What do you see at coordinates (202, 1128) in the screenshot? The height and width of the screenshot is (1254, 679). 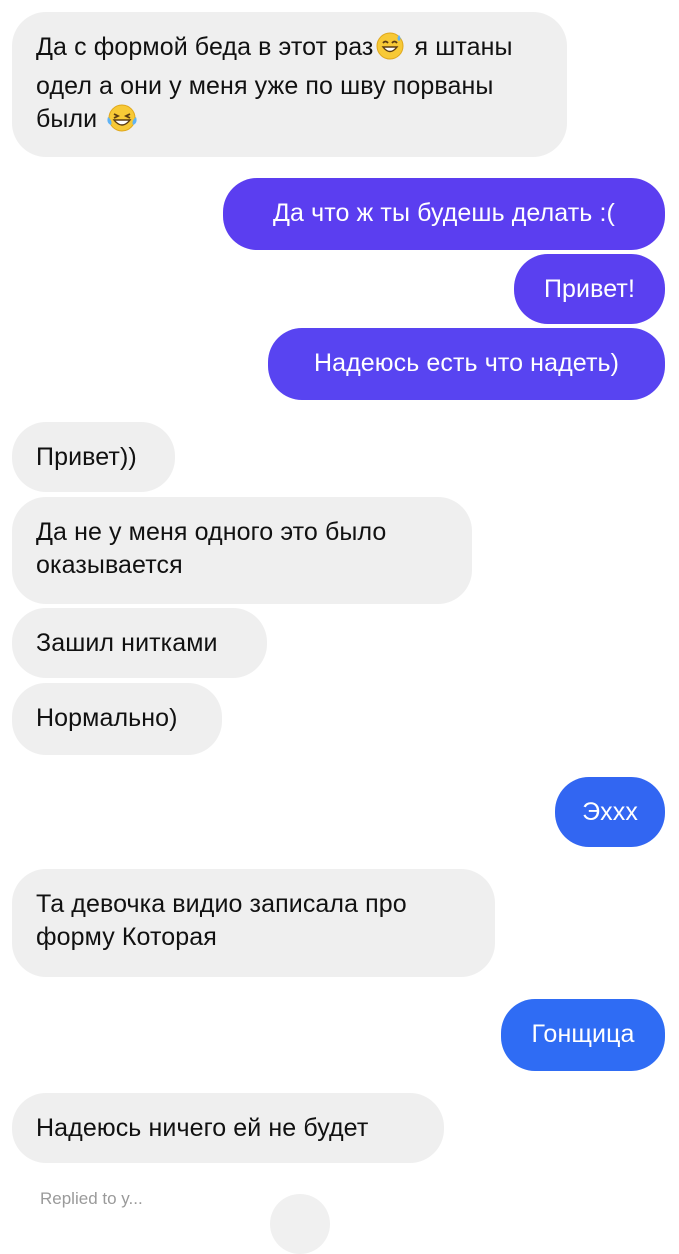 I see `message-text: Надеюсь ничего ей не будет` at bounding box center [202, 1128].